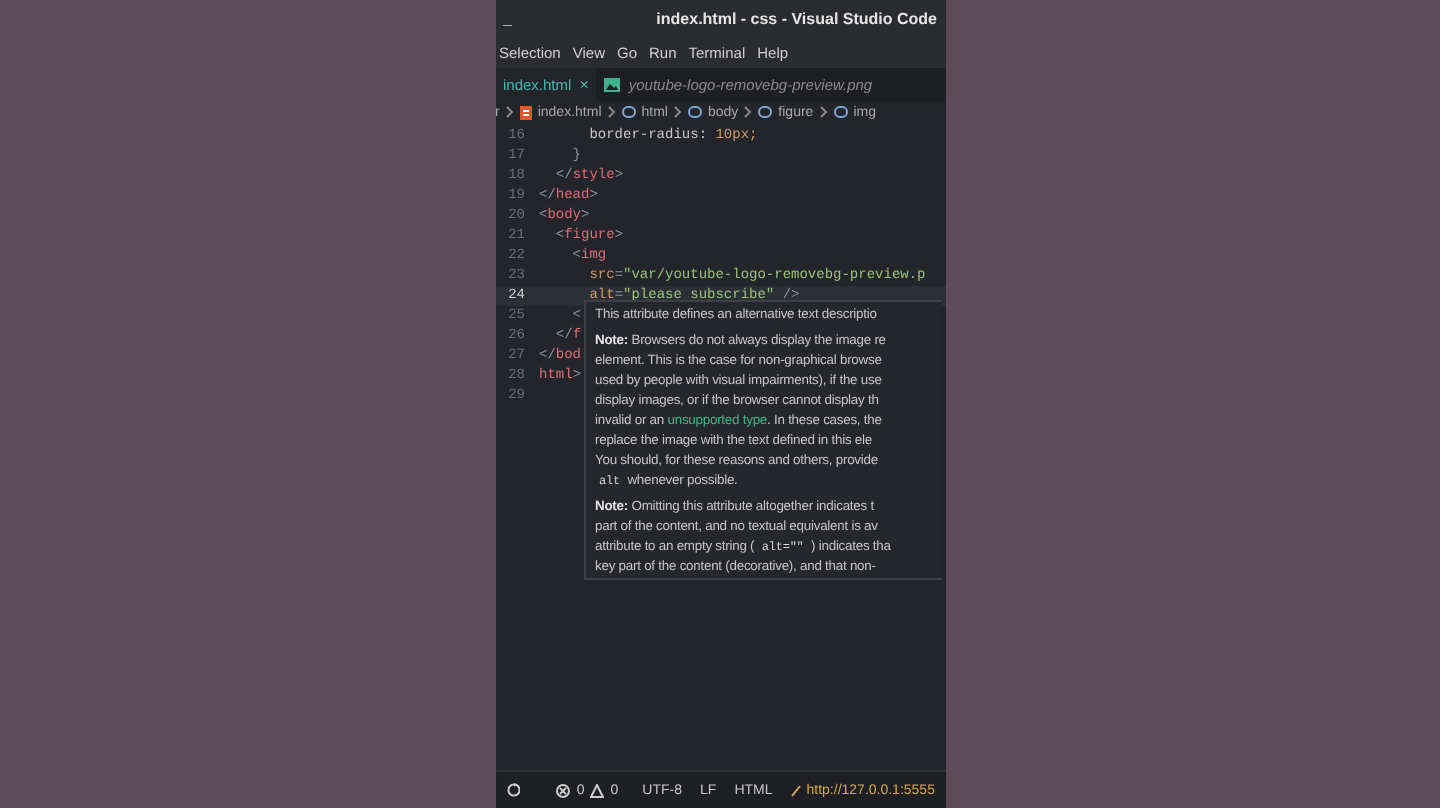  What do you see at coordinates (563, 790) in the screenshot?
I see `error-icon` at bounding box center [563, 790].